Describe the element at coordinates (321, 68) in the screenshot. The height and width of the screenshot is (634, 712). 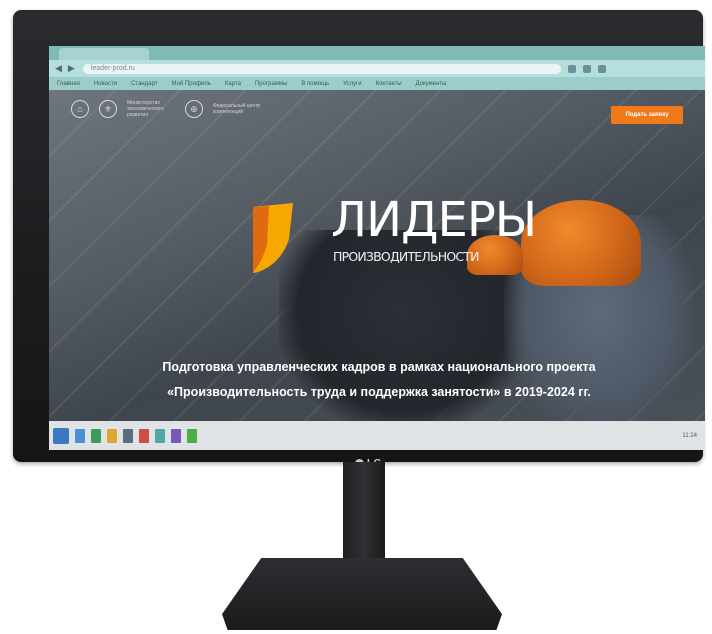
I see `address-bar: leader-prod.ru` at that location.